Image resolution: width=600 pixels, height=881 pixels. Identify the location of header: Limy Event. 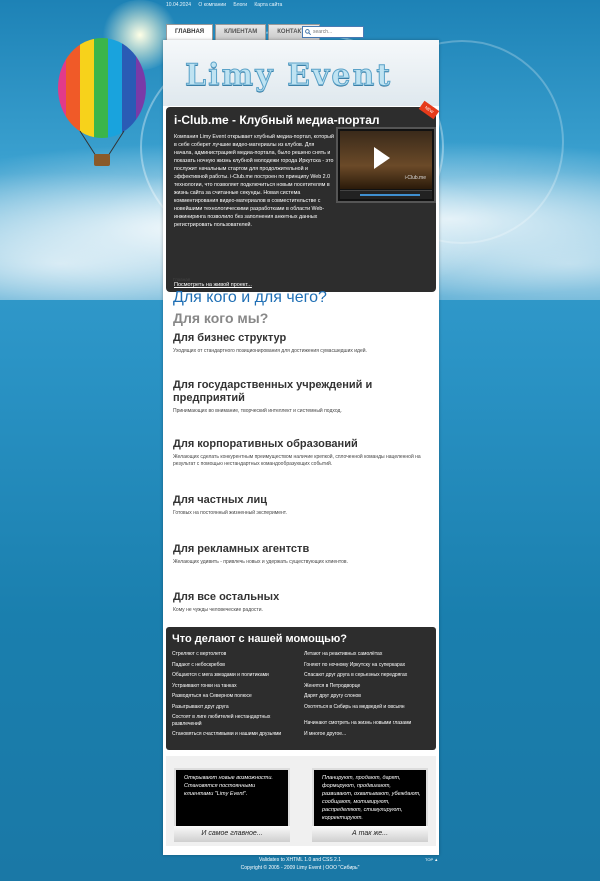
(301, 73).